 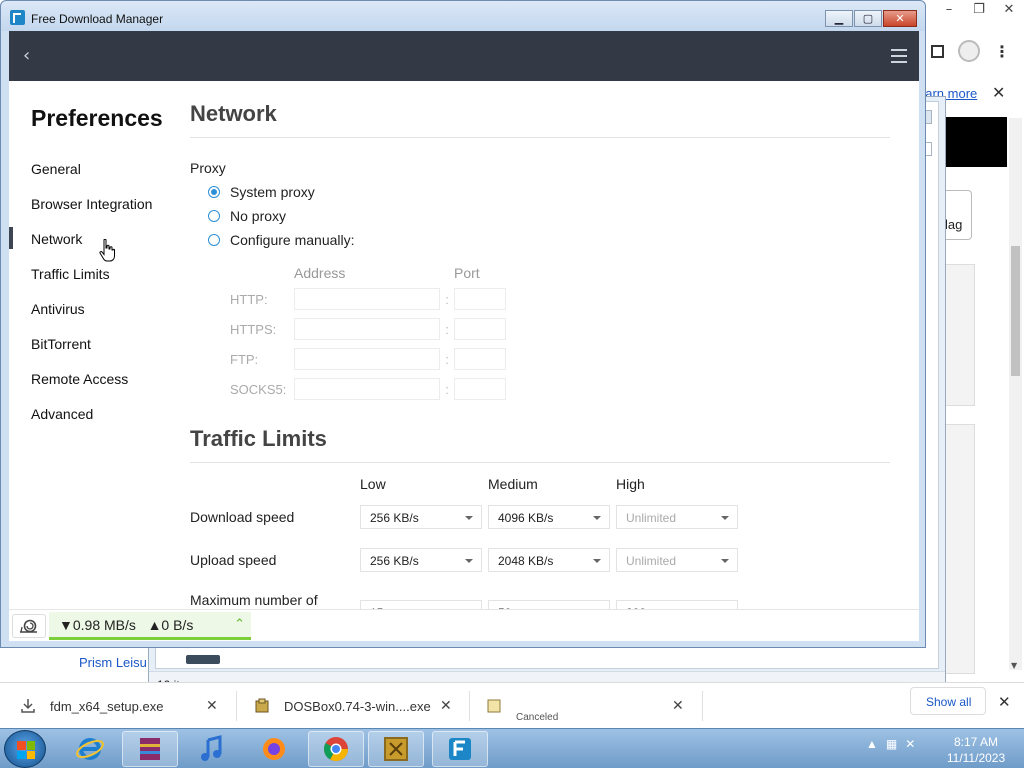 What do you see at coordinates (976, 142) in the screenshot?
I see `dark-thumbnail` at bounding box center [976, 142].